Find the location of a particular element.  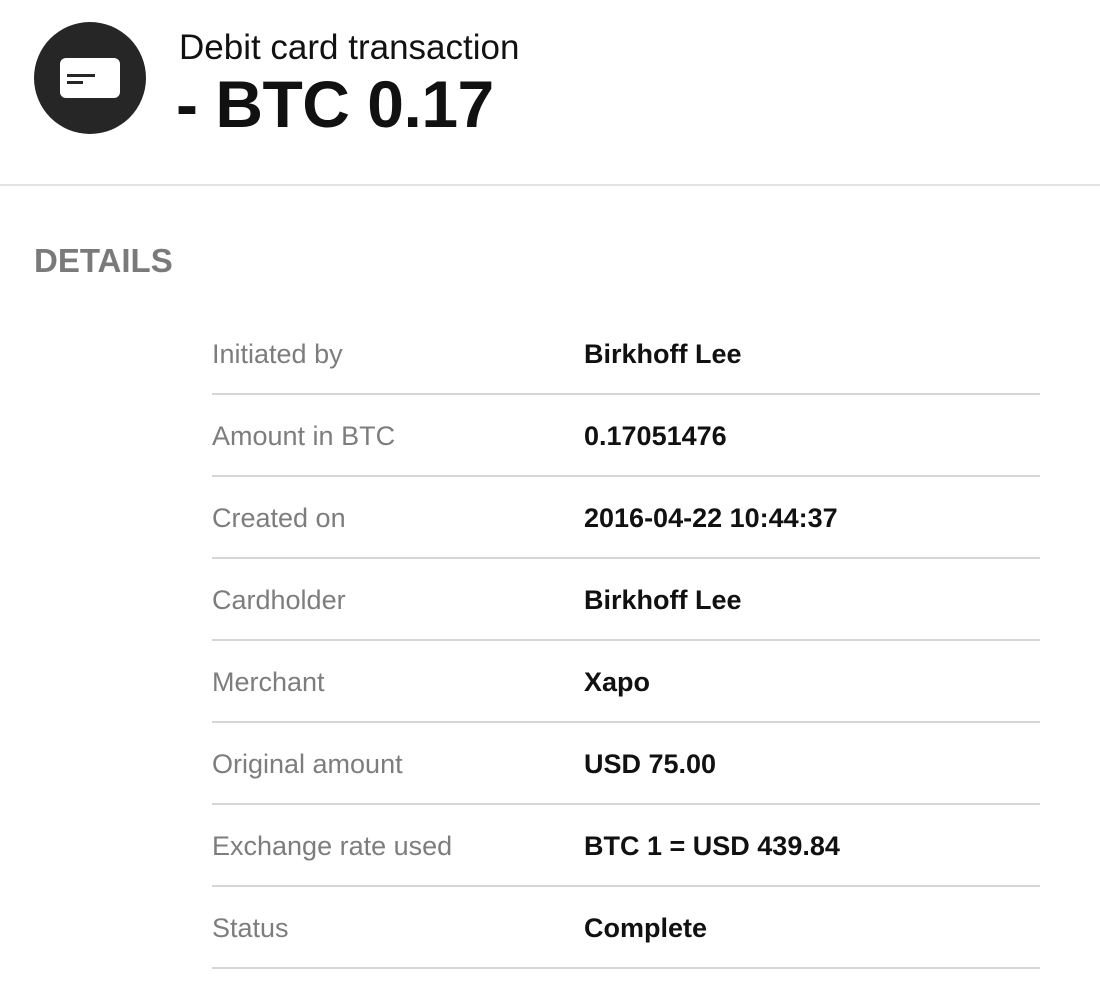

detail-label: Amount in BTC is located at coordinates (304, 436).